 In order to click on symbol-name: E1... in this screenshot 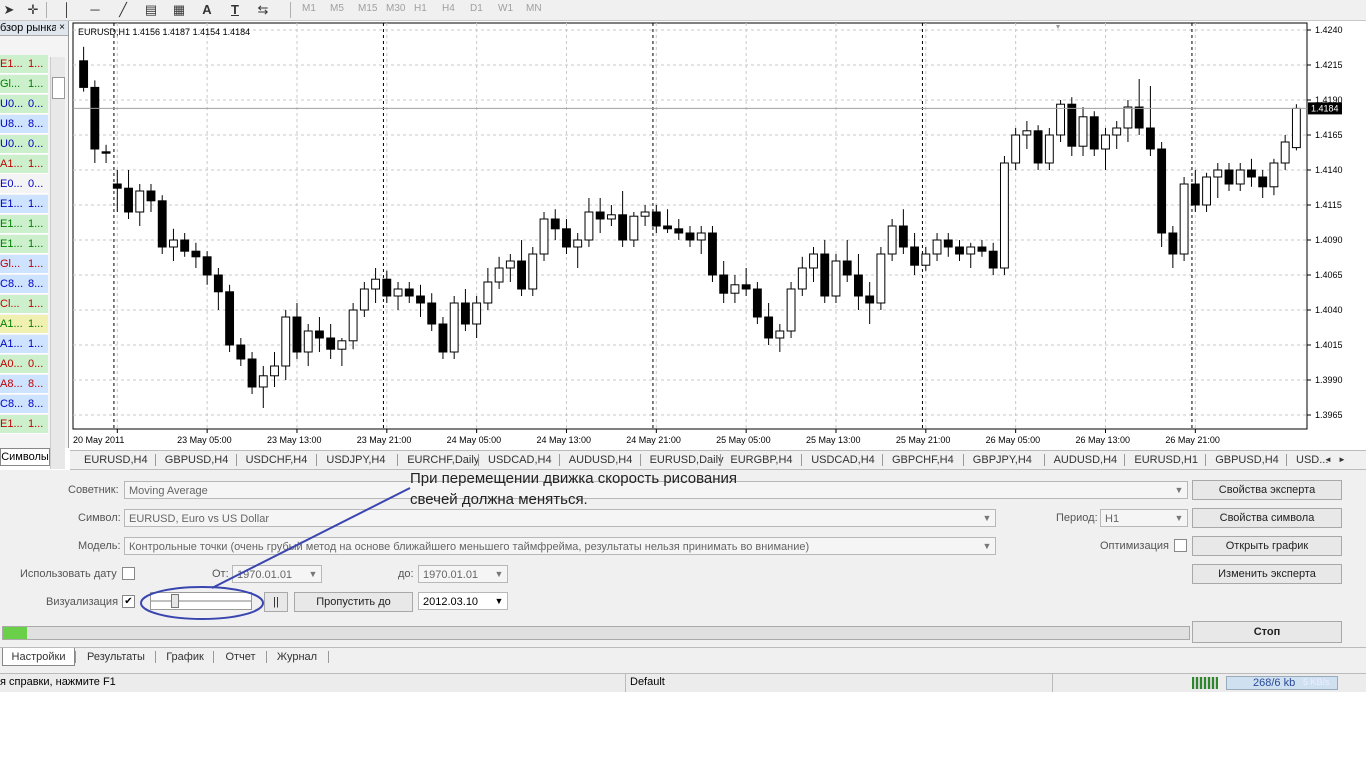, I will do `click(11, 244)`.